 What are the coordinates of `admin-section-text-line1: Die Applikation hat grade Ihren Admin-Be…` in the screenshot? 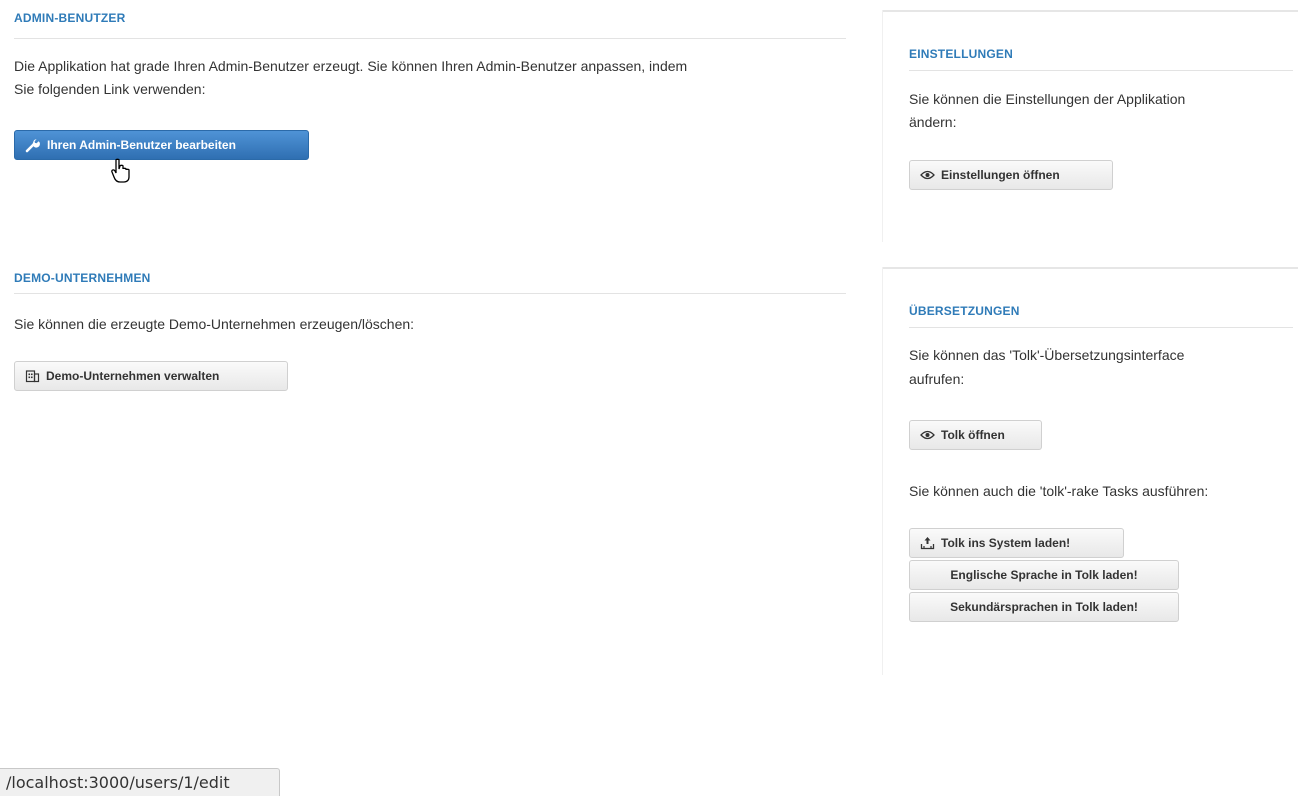 It's located at (351, 66).